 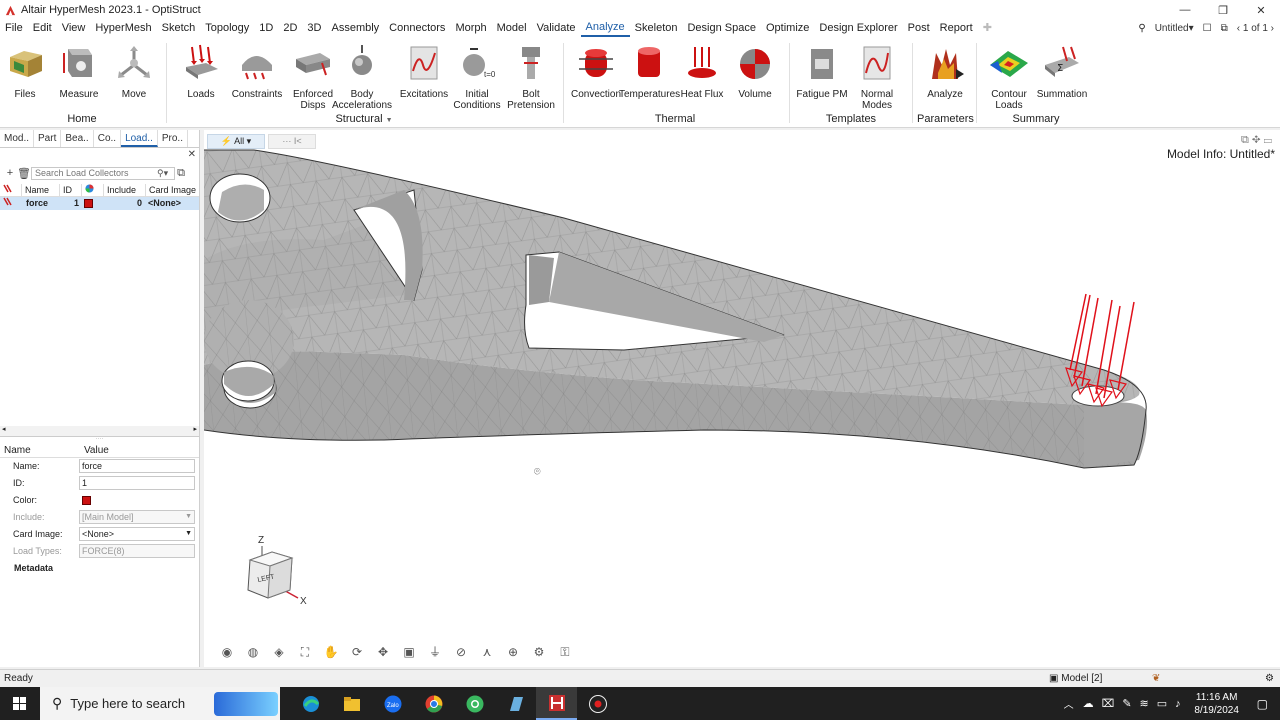 What do you see at coordinates (565, 652) in the screenshot?
I see `lock-icon: ⚿` at bounding box center [565, 652].